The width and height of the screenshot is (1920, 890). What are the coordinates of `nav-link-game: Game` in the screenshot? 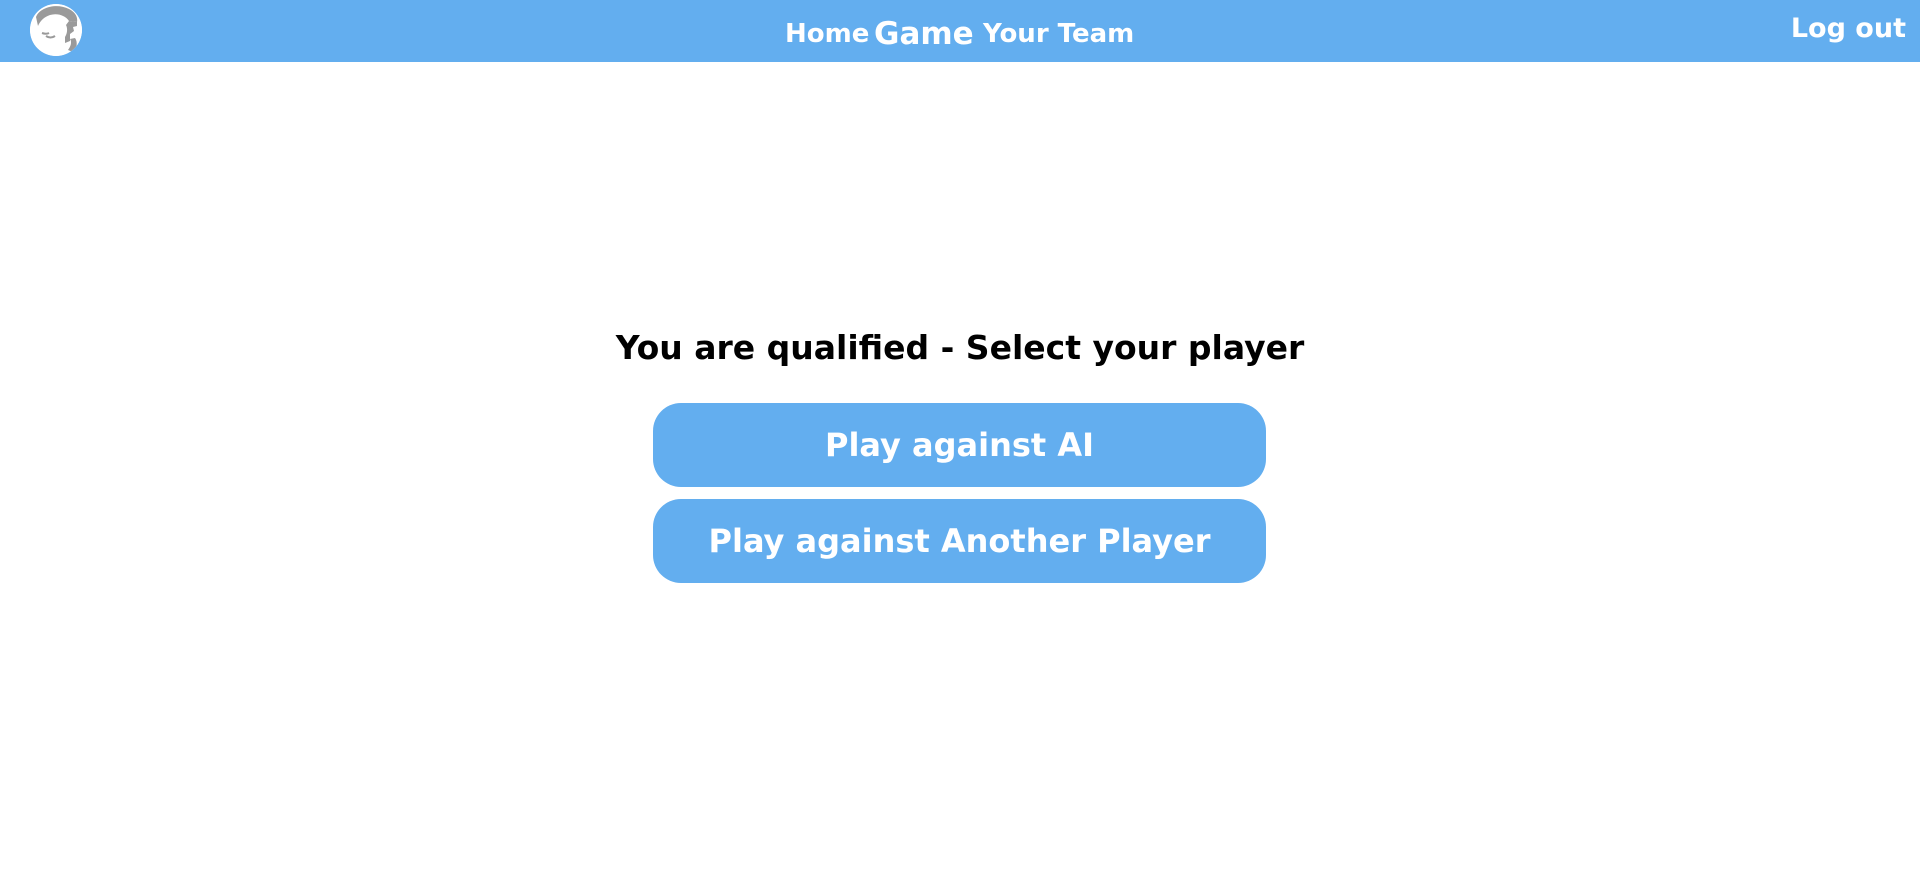 It's located at (924, 34).